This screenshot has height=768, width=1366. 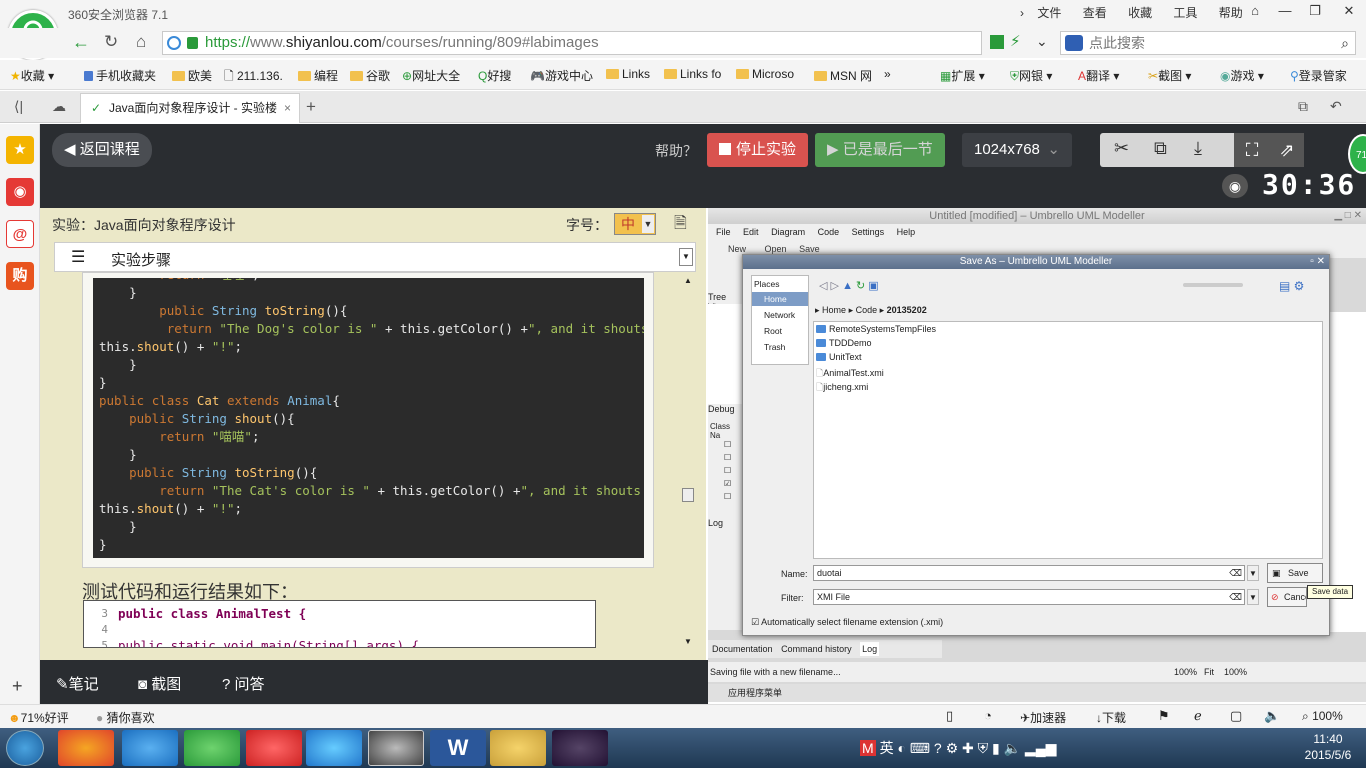 I want to click on explorer-taskbar-icon, so click(x=518, y=748).